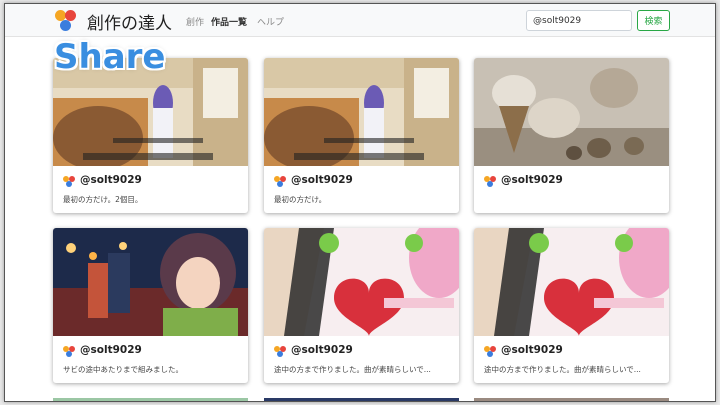 Image resolution: width=720 pixels, height=405 pixels. What do you see at coordinates (129, 21) in the screenshot?
I see `brand-title: 創作の達人` at bounding box center [129, 21].